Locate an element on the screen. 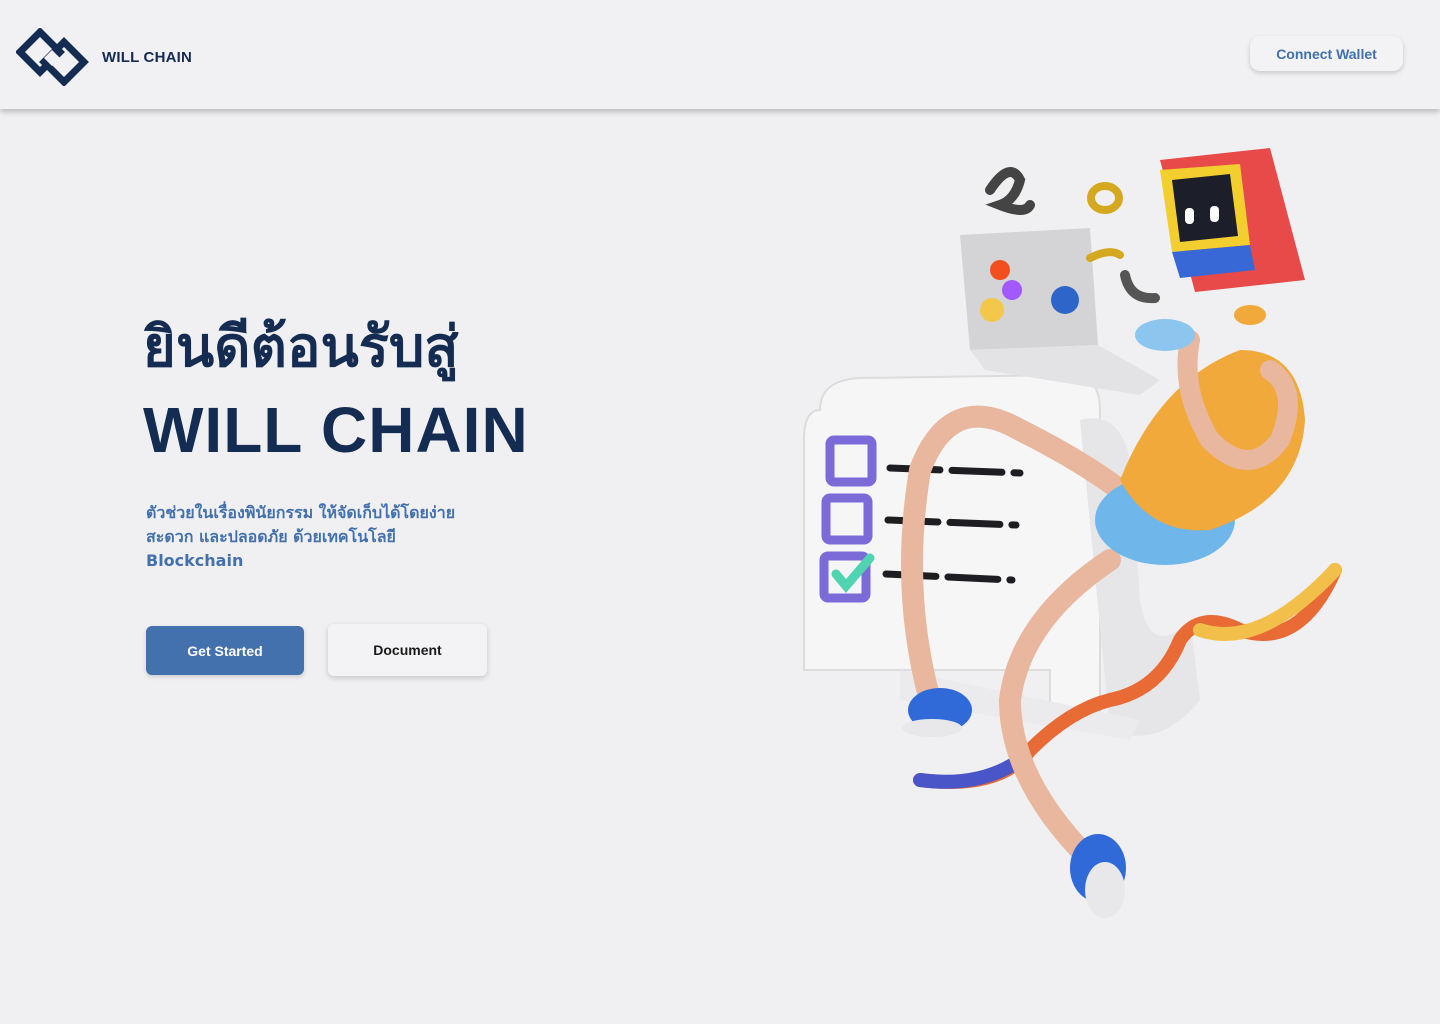  hero-title: ยินดีต้อนรับสู่ WILL CHAIN is located at coordinates (403, 387).